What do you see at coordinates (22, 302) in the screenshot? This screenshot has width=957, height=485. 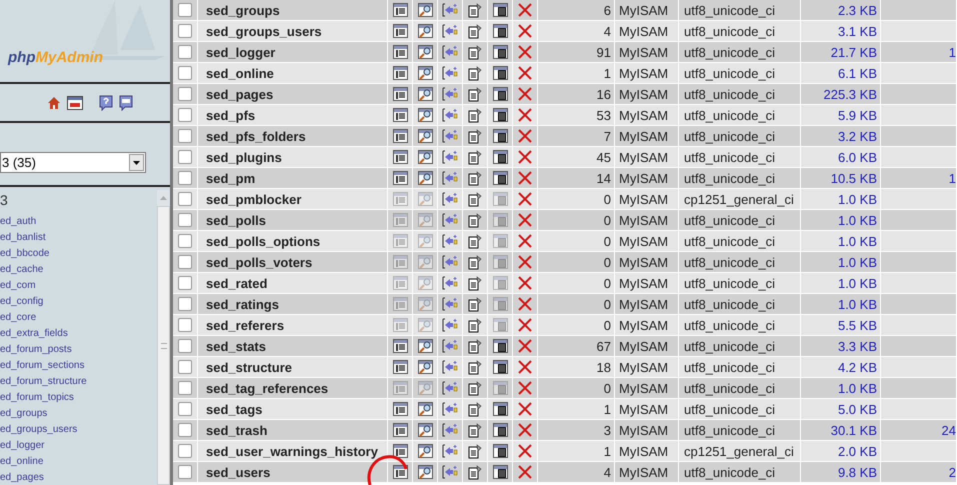 I see `table-link: ed_config` at bounding box center [22, 302].